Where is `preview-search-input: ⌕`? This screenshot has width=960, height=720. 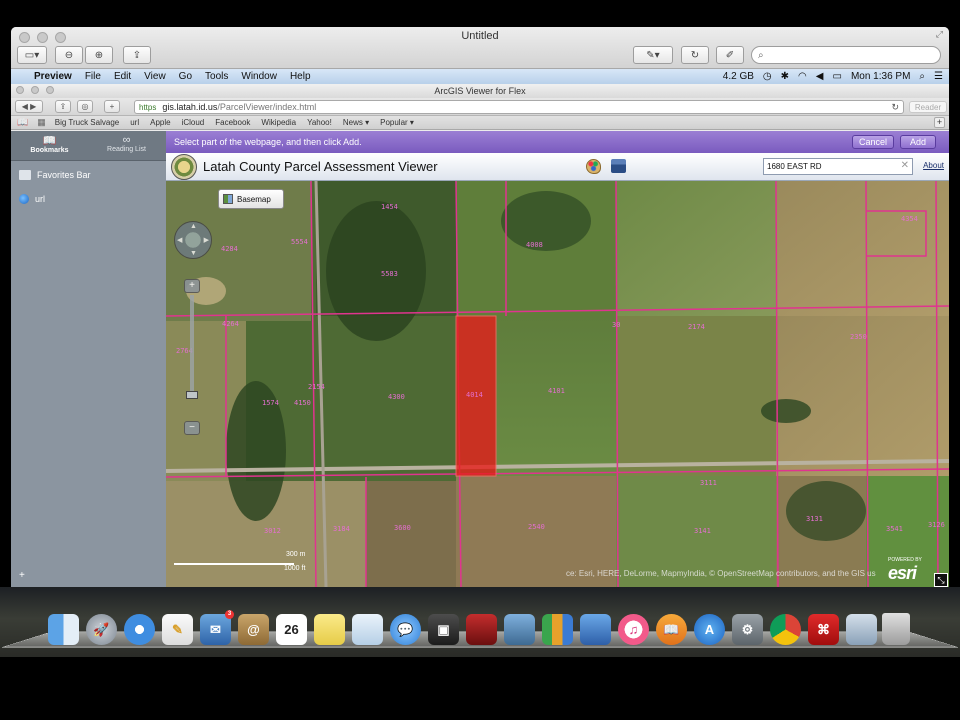 preview-search-input: ⌕ is located at coordinates (846, 55).